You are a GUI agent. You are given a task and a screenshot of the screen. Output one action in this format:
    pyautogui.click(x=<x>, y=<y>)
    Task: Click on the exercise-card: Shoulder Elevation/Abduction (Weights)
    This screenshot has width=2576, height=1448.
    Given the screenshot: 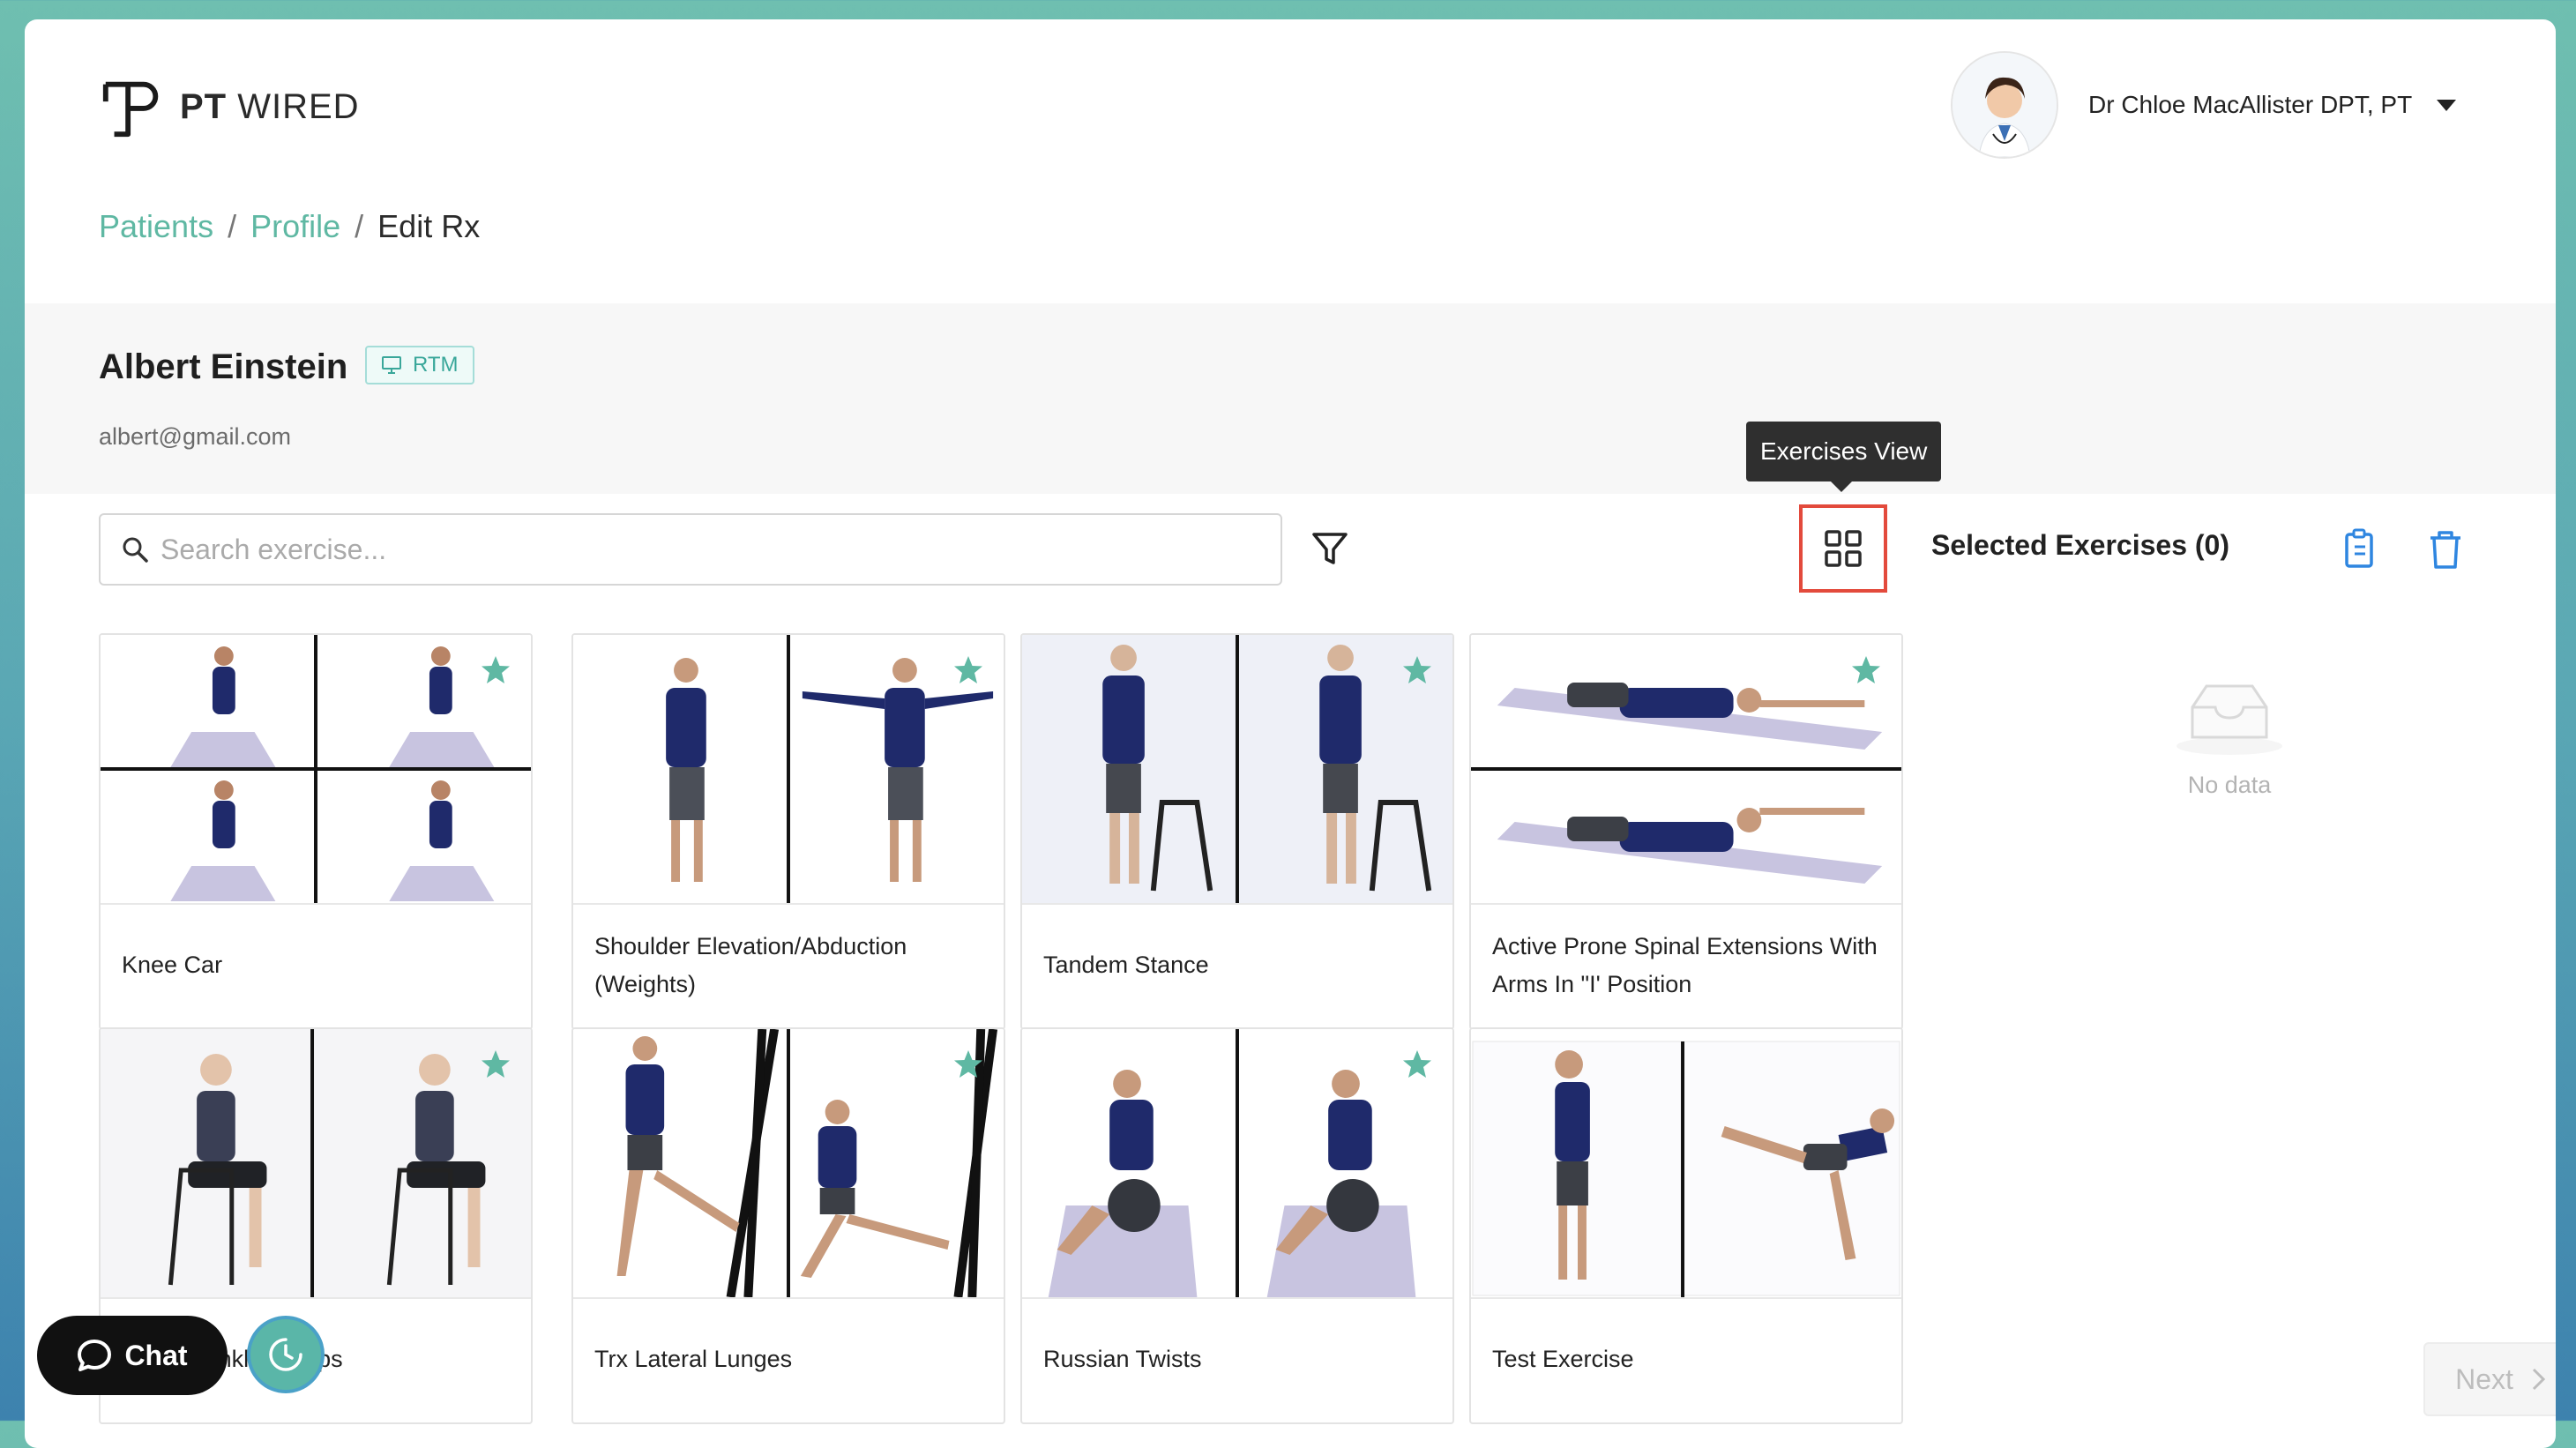 What is the action you would take?
    pyautogui.click(x=788, y=831)
    